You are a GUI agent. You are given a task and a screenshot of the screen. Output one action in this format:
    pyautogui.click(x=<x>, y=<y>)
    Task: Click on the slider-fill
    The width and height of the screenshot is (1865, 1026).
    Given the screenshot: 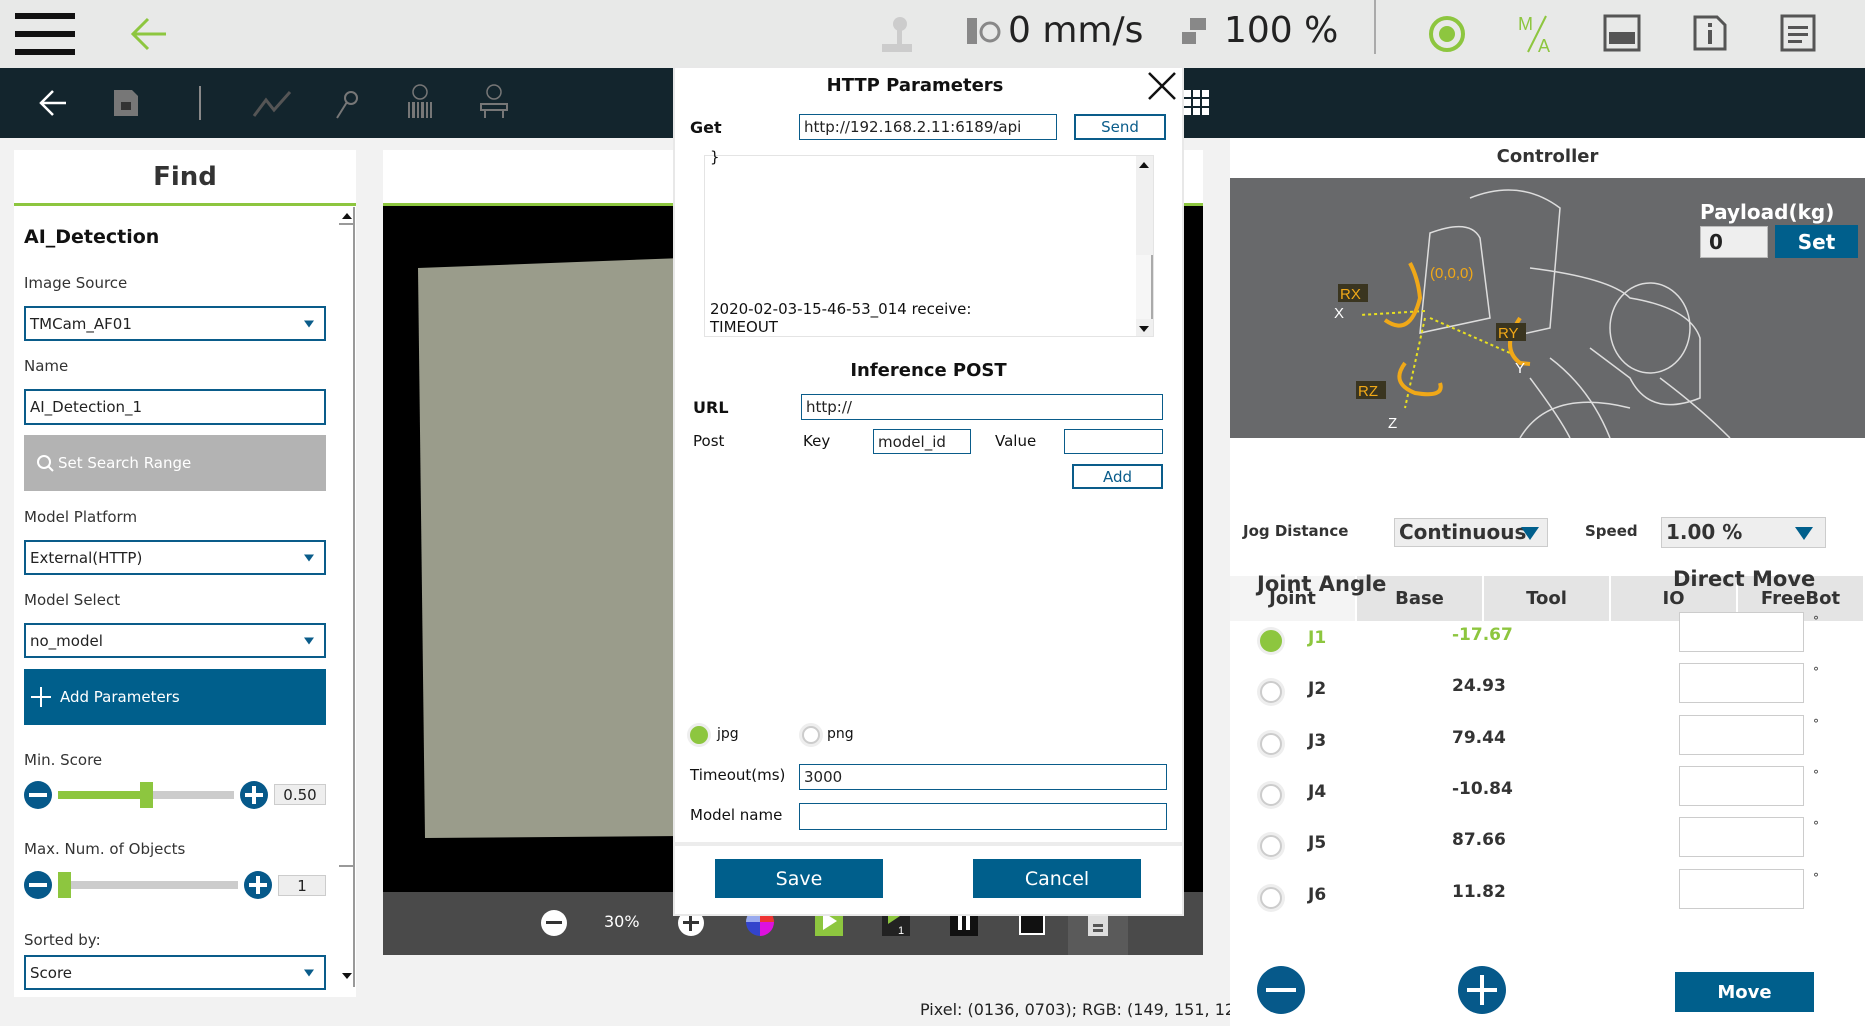 What is the action you would take?
    pyautogui.click(x=102, y=795)
    